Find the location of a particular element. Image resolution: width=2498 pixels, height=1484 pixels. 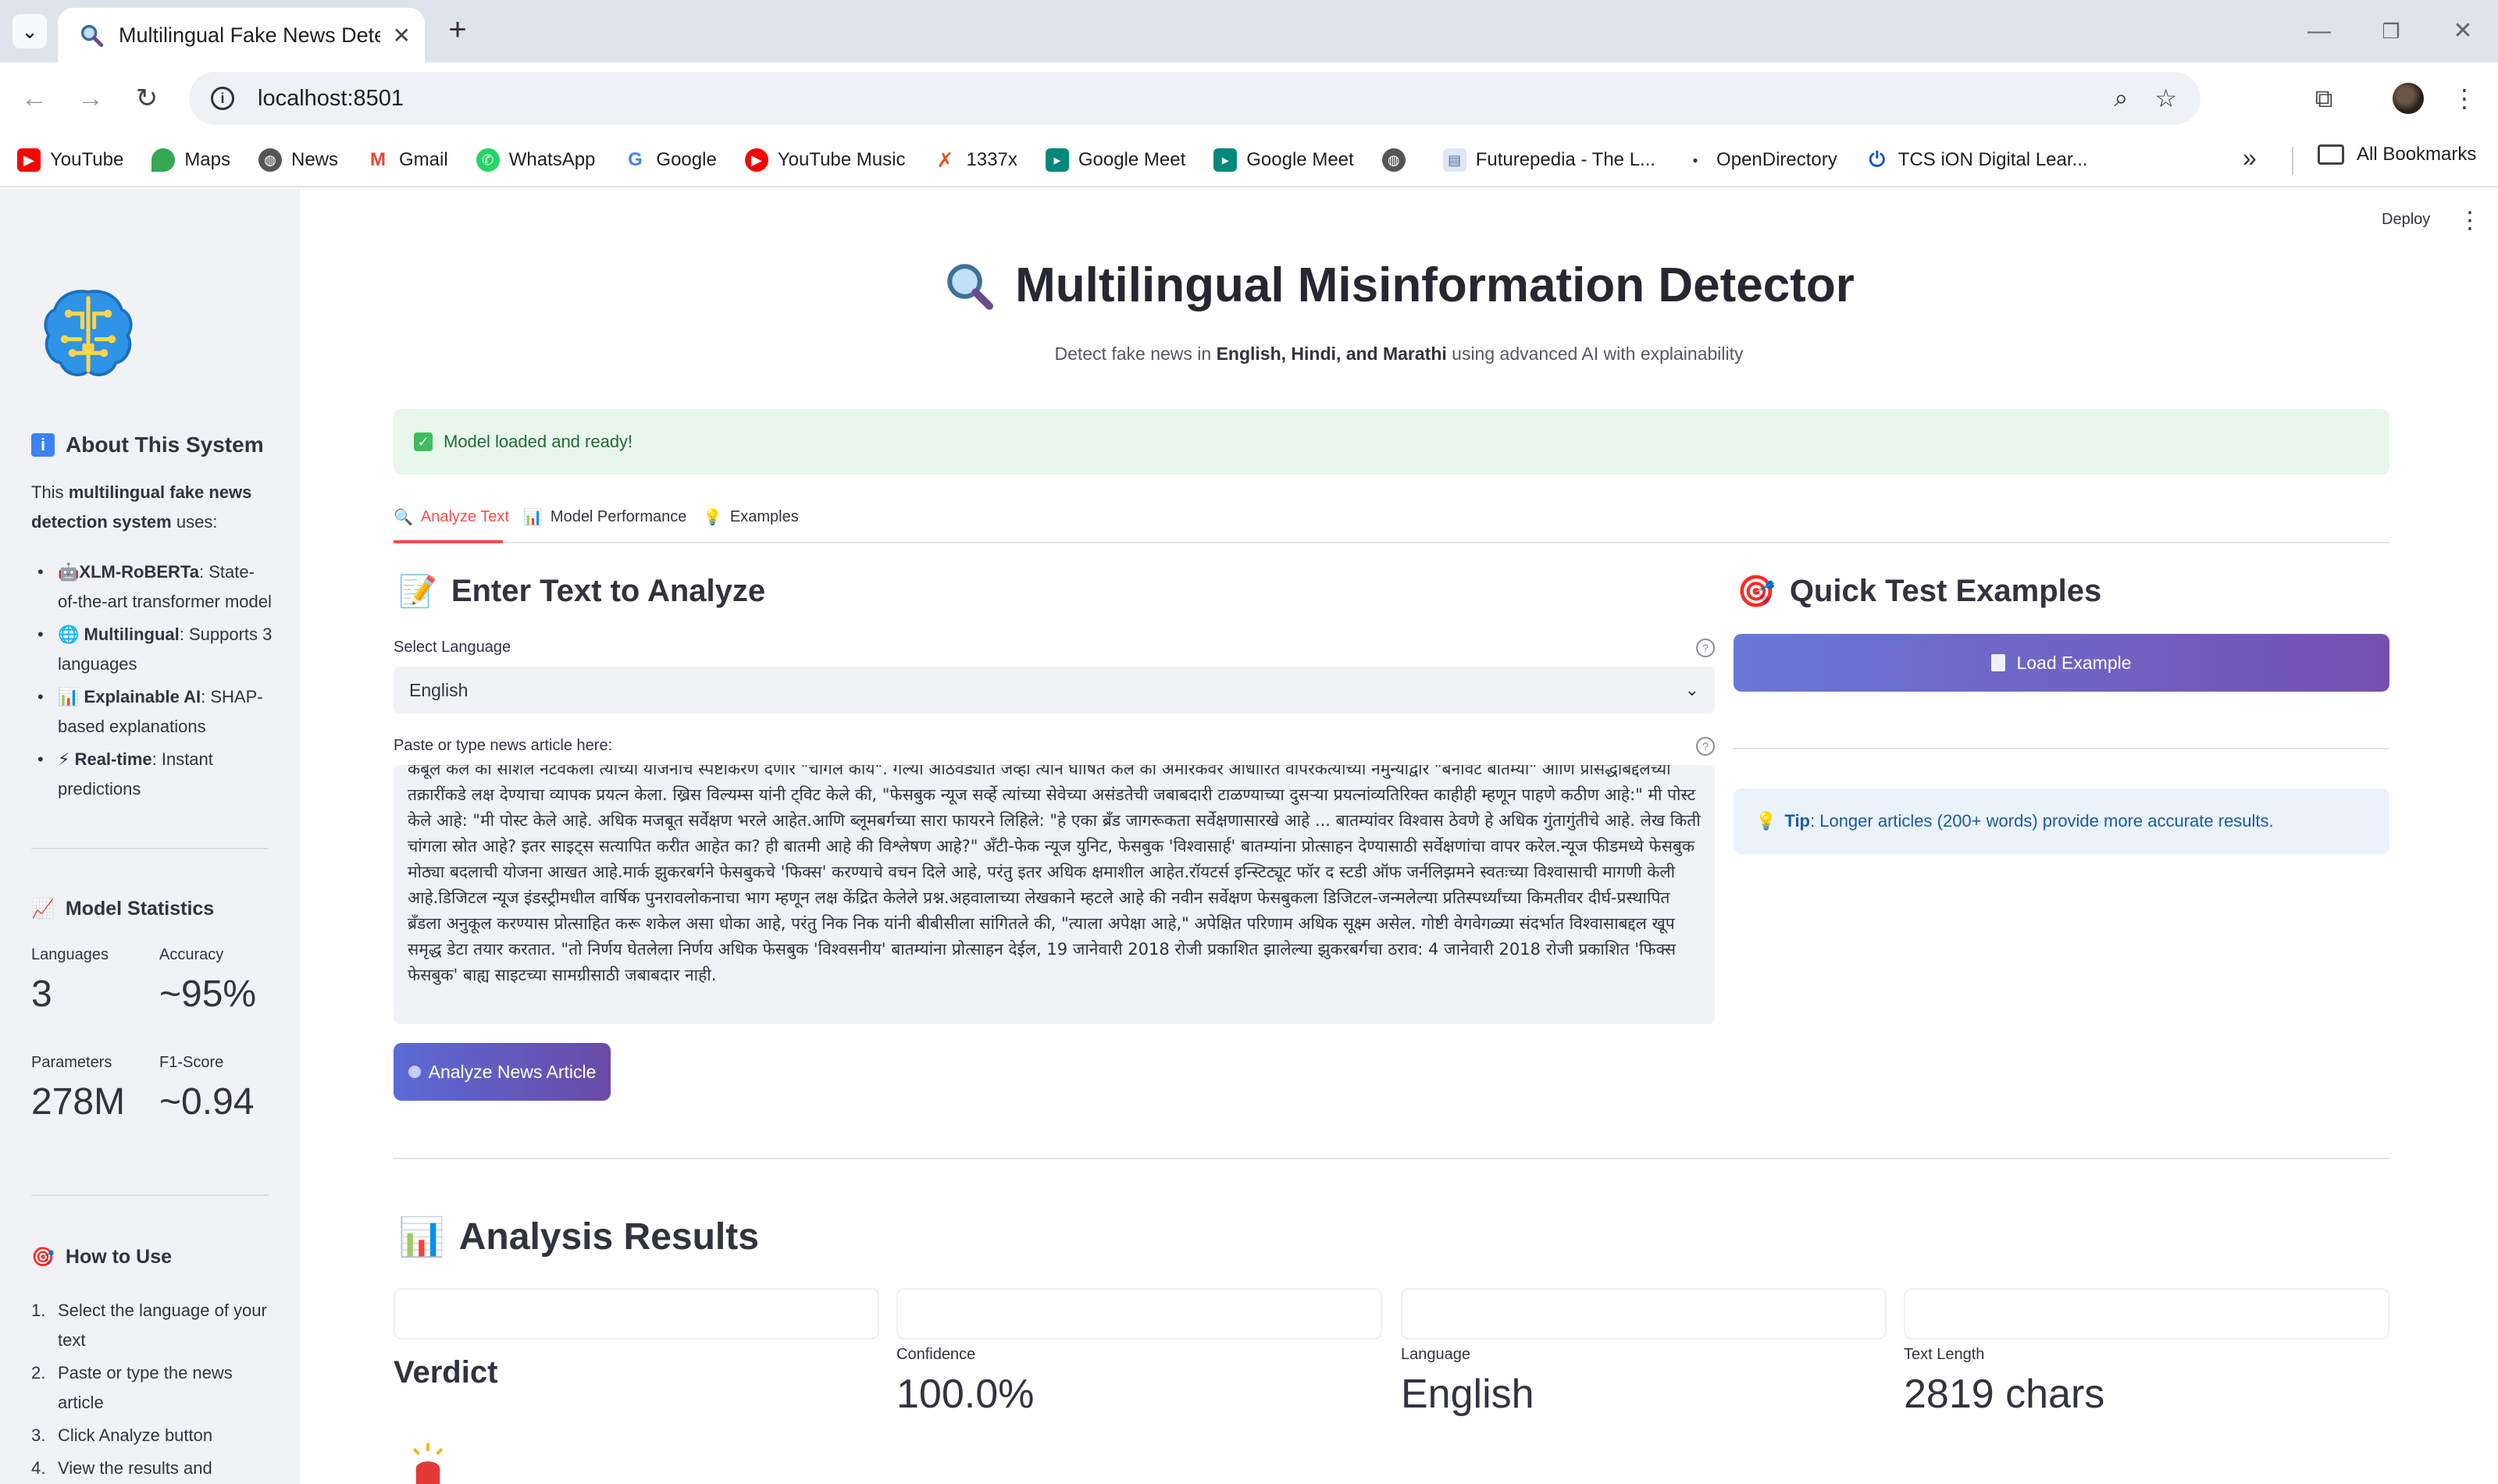

browser-menu-icon: ⋮ is located at coordinates (2465, 98).